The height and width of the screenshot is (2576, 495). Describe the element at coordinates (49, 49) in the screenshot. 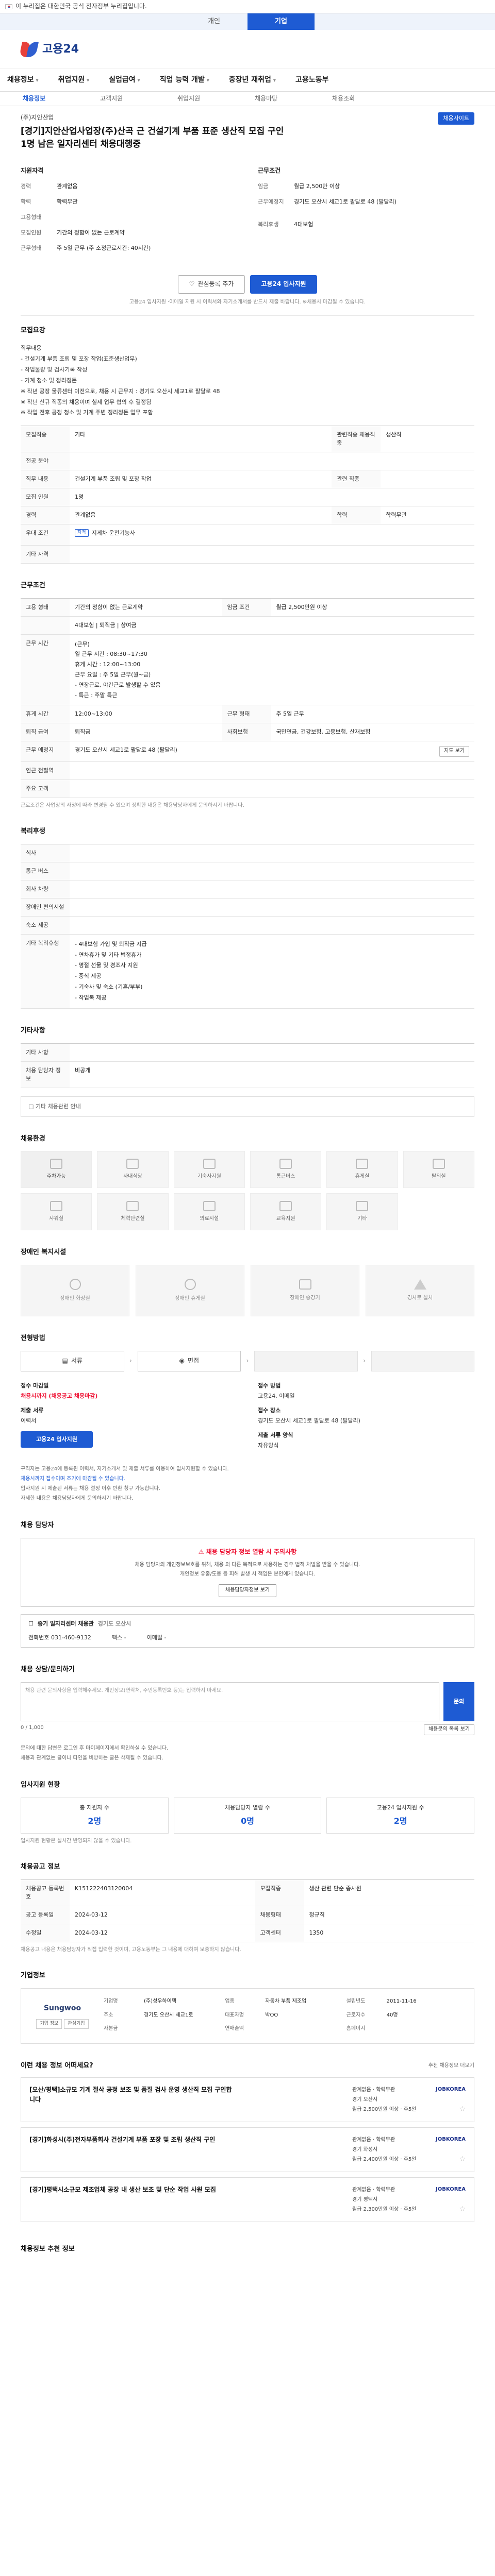

I see `site-logo: 고용24` at that location.